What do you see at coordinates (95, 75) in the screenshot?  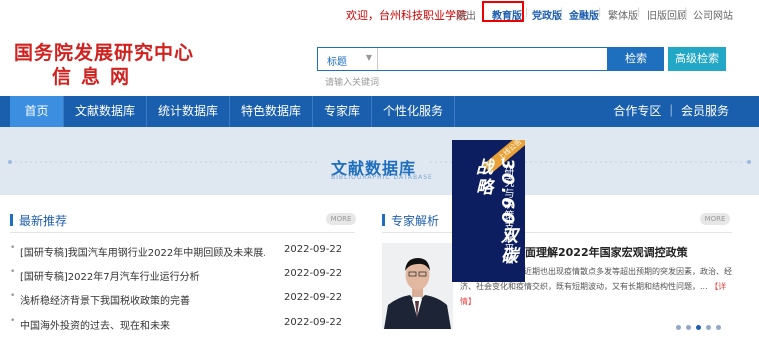 I see `site-logo-line2: 信息网` at bounding box center [95, 75].